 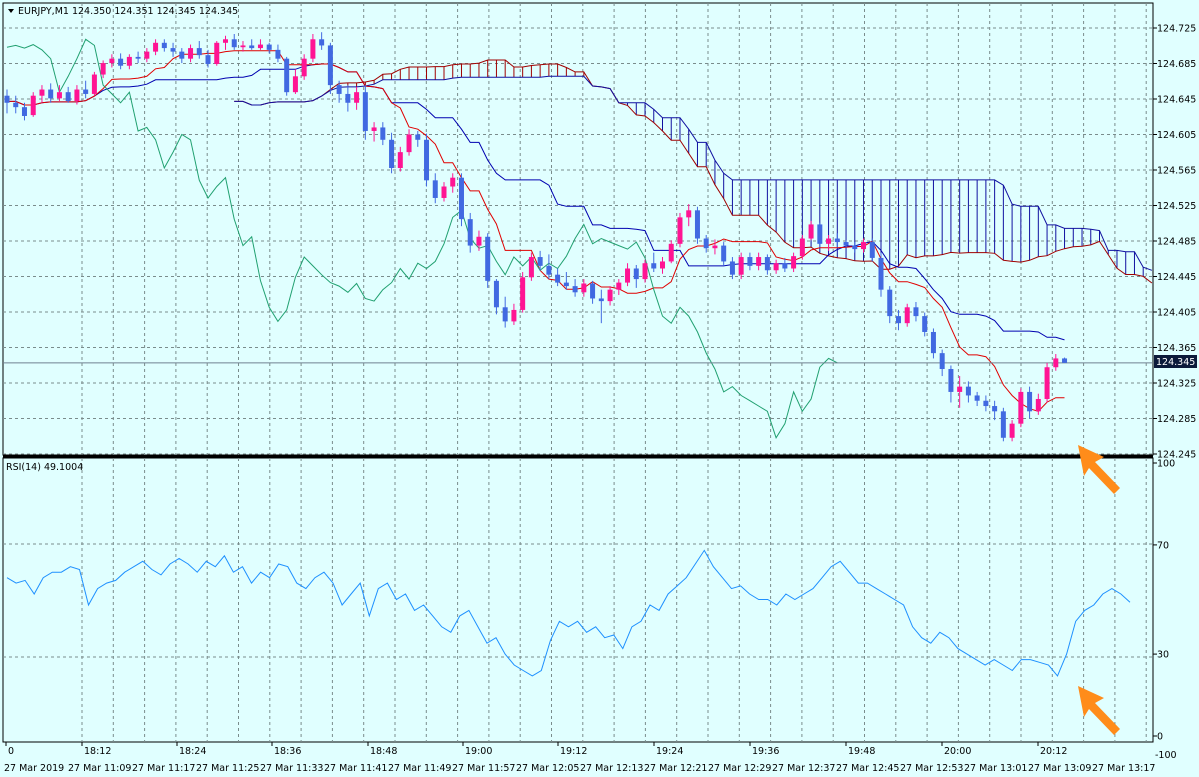 I want to click on price-tick-label: 124.725, so click(x=1176, y=29).